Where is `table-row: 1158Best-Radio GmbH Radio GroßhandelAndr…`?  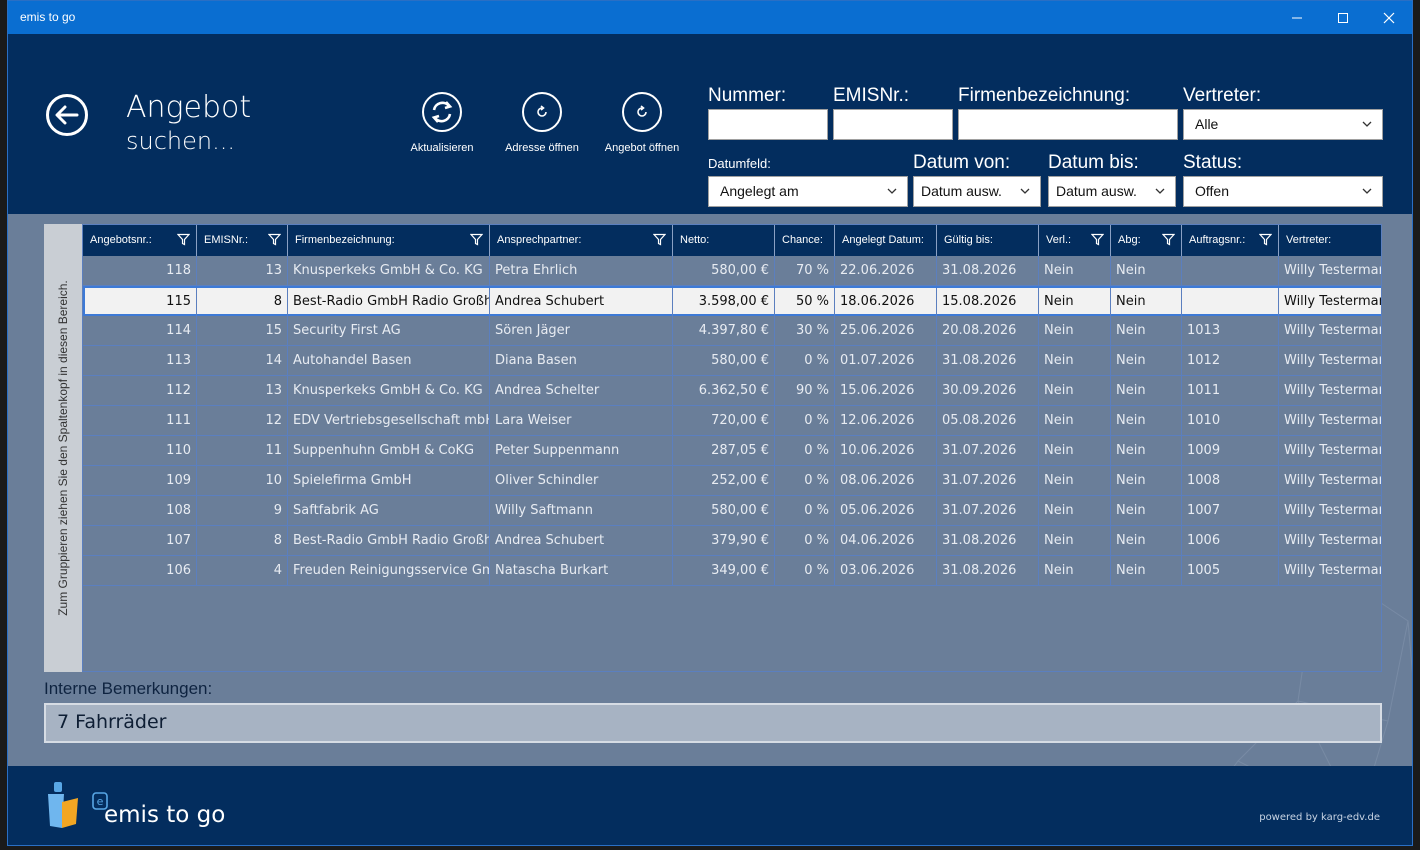 table-row: 1158Best-Radio GmbH Radio GroßhandelAndr… is located at coordinates (732, 301).